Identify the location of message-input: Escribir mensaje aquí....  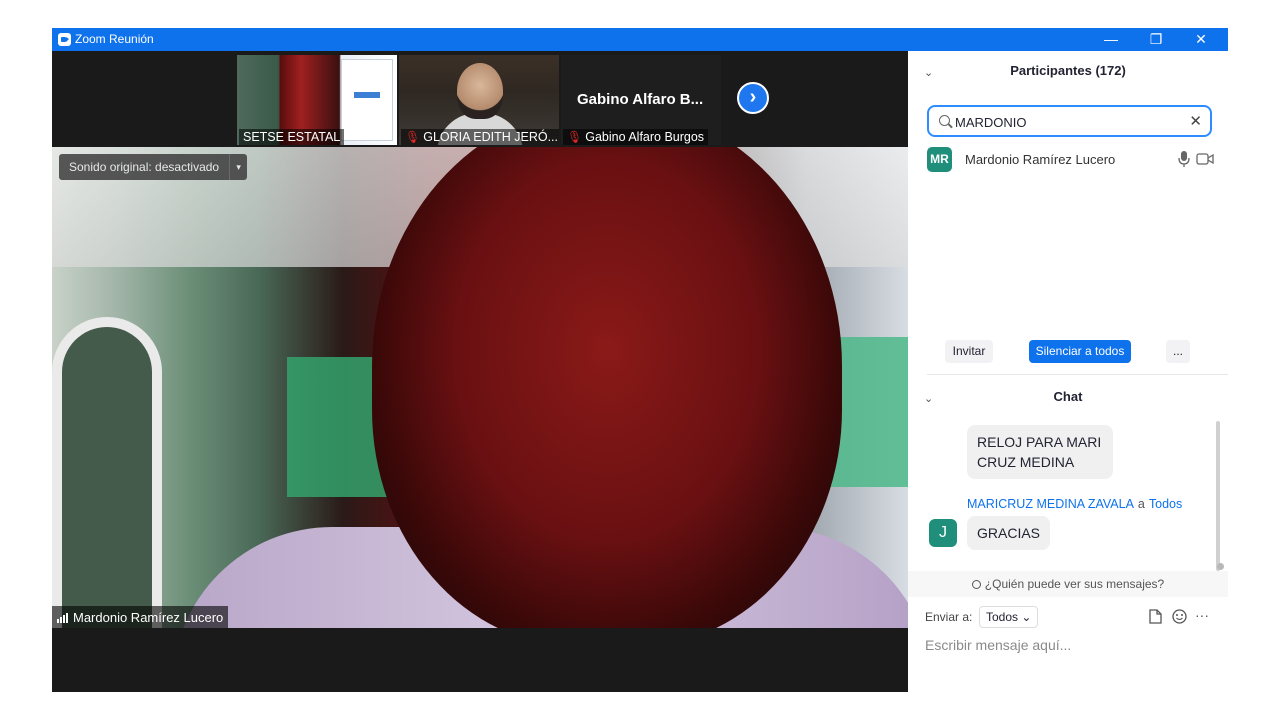
(998, 645).